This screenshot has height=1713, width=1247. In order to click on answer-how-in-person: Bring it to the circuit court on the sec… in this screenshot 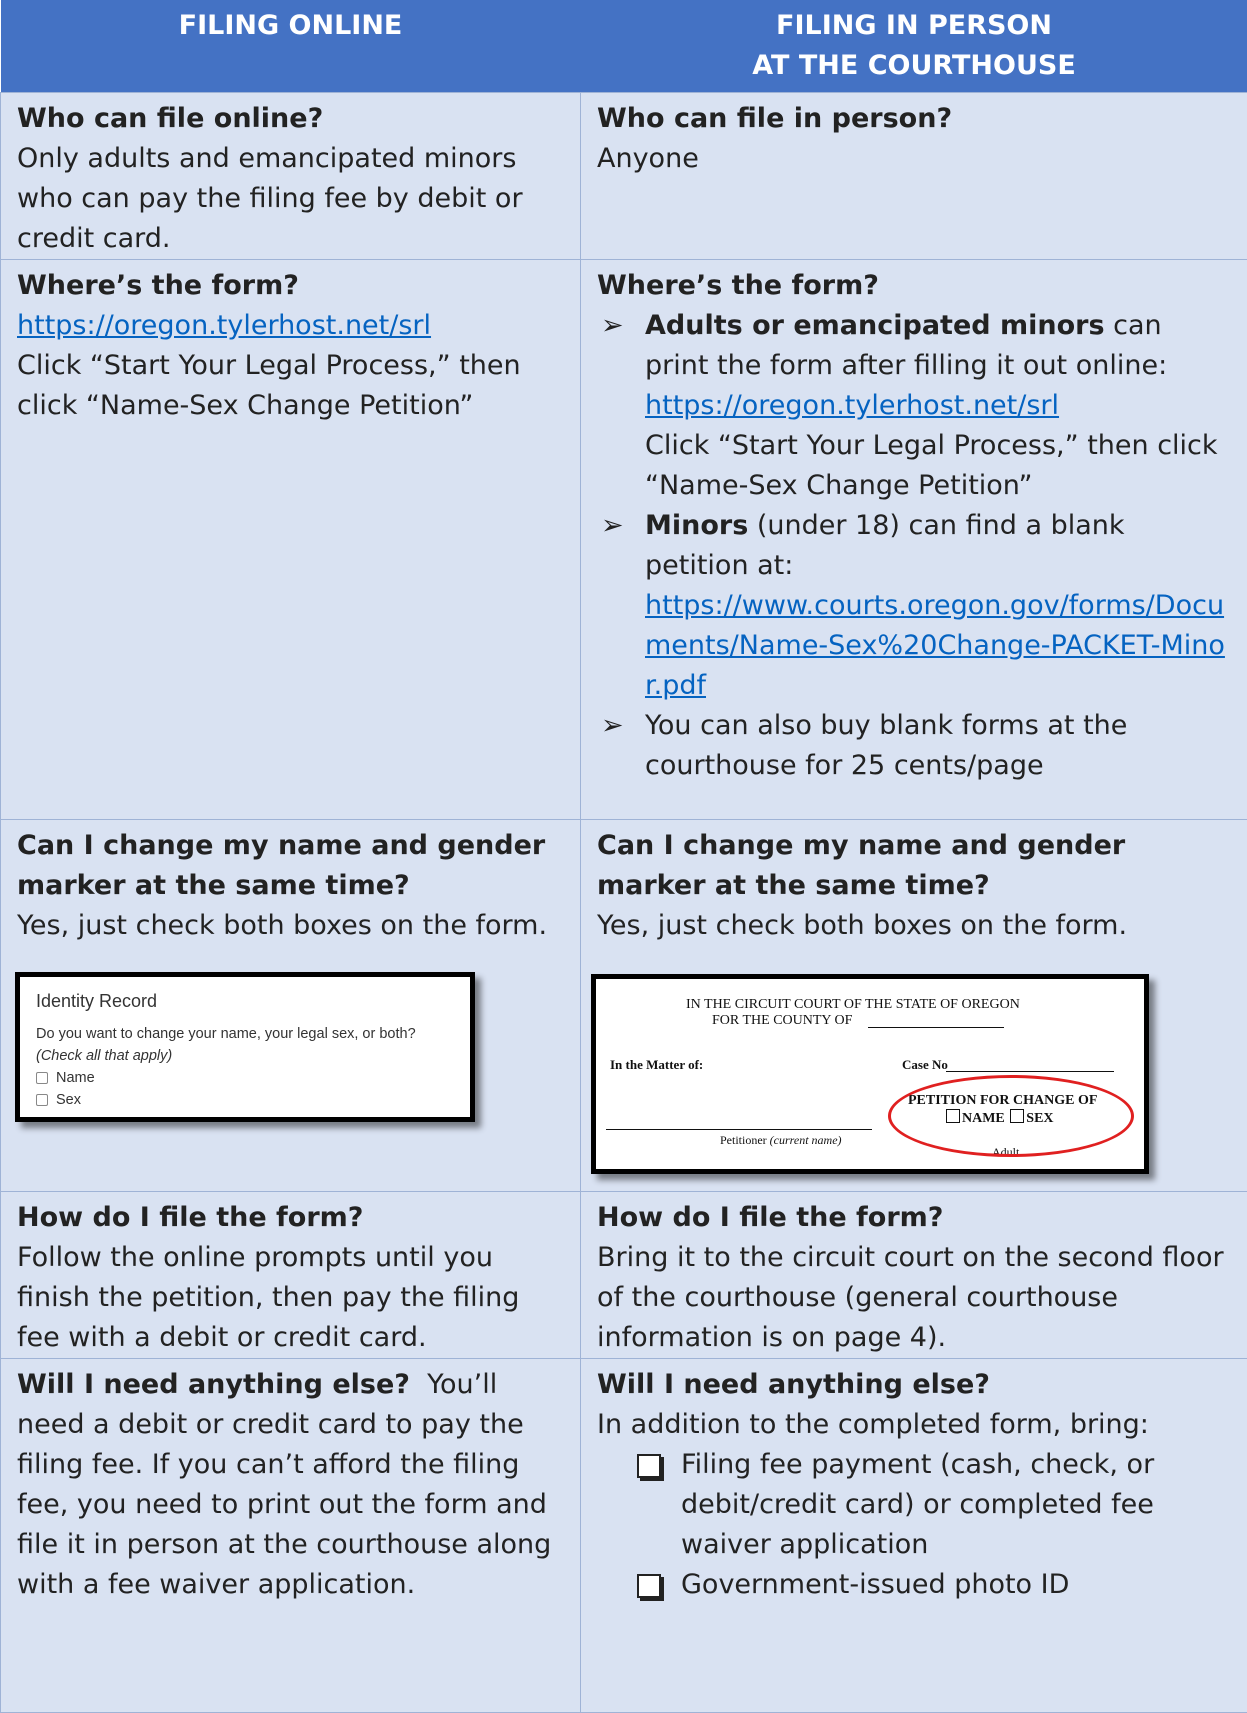, I will do `click(910, 1297)`.